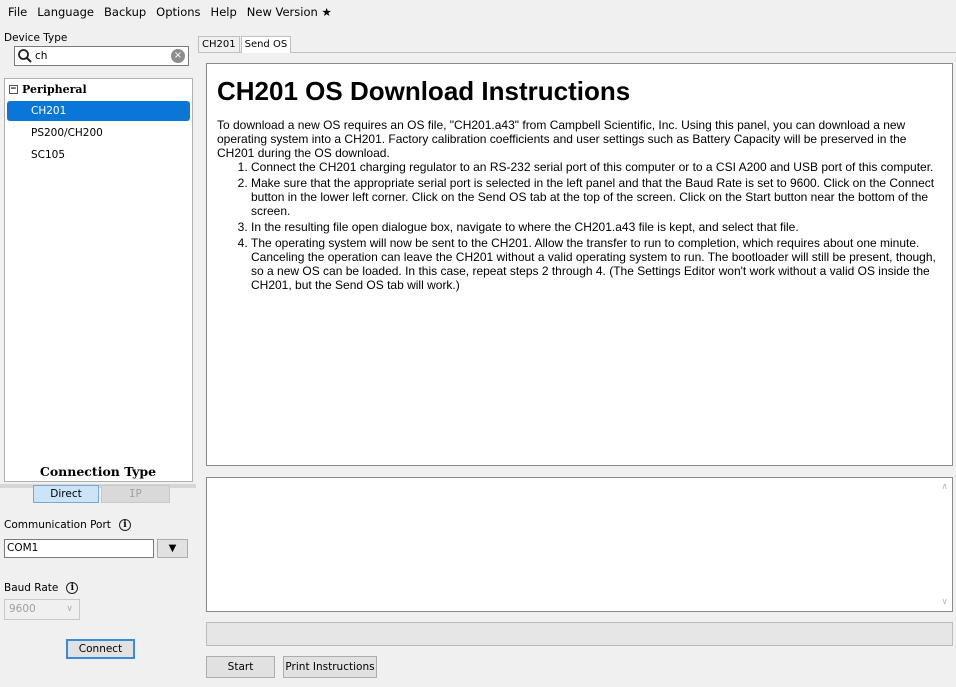  What do you see at coordinates (172, 548) in the screenshot?
I see `comm-port-dropdown-button: ▼` at bounding box center [172, 548].